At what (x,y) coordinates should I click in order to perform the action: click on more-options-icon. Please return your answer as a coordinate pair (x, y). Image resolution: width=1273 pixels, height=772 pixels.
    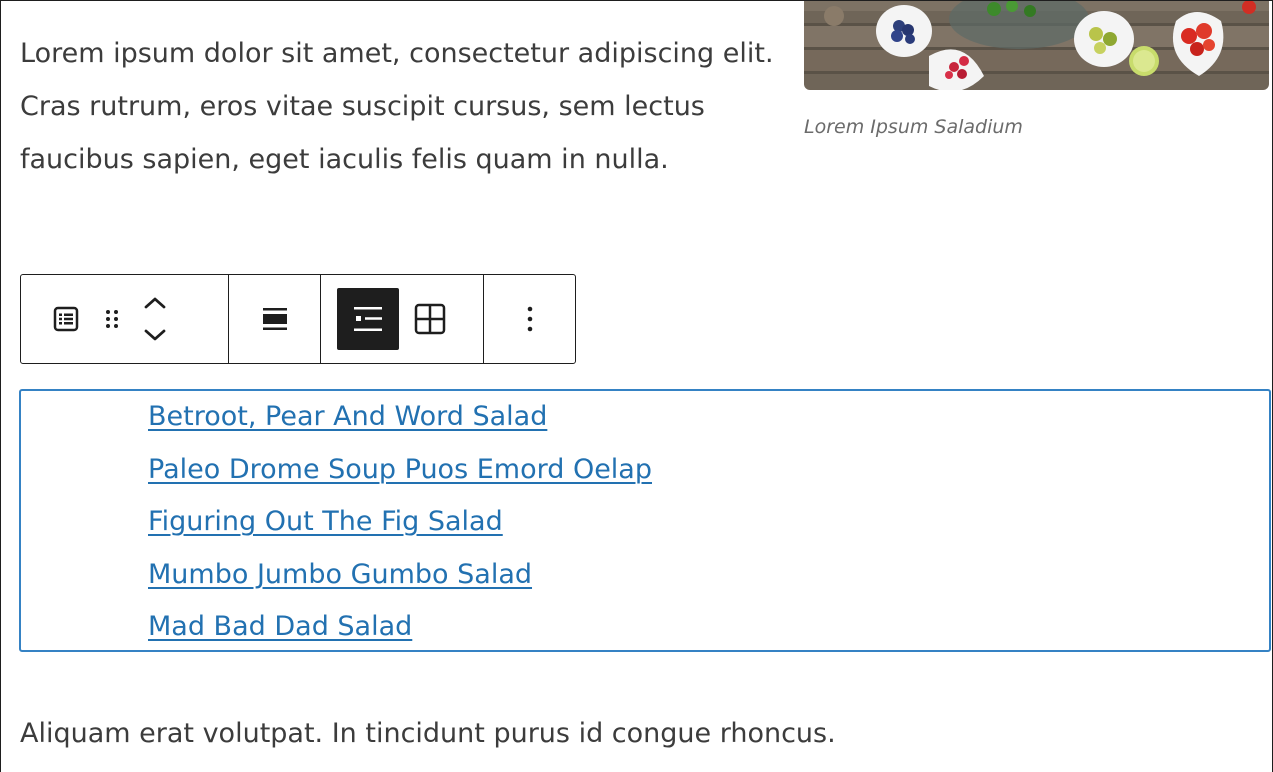
    Looking at the image, I should click on (529, 319).